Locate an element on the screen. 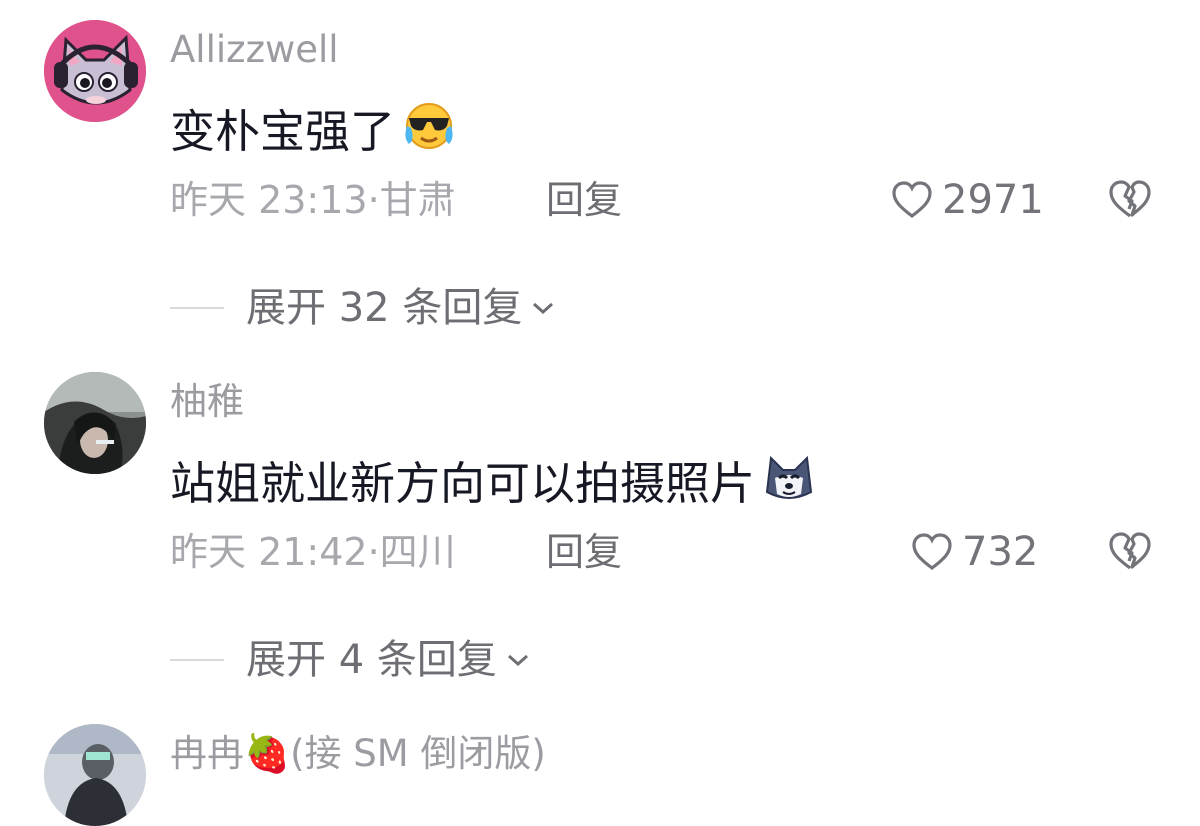  expand-replies-label: 展开 4 条回复 is located at coordinates (371, 660).